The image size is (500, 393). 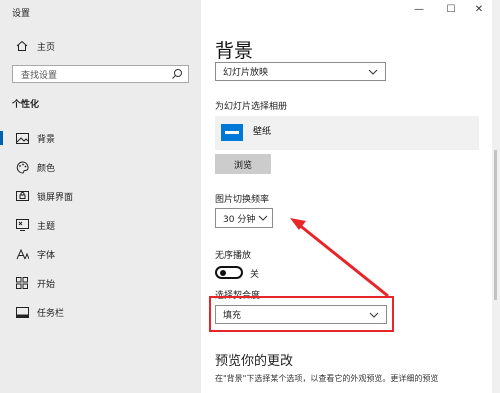 What do you see at coordinates (495, 225) in the screenshot?
I see `scrollbar-thumb` at bounding box center [495, 225].